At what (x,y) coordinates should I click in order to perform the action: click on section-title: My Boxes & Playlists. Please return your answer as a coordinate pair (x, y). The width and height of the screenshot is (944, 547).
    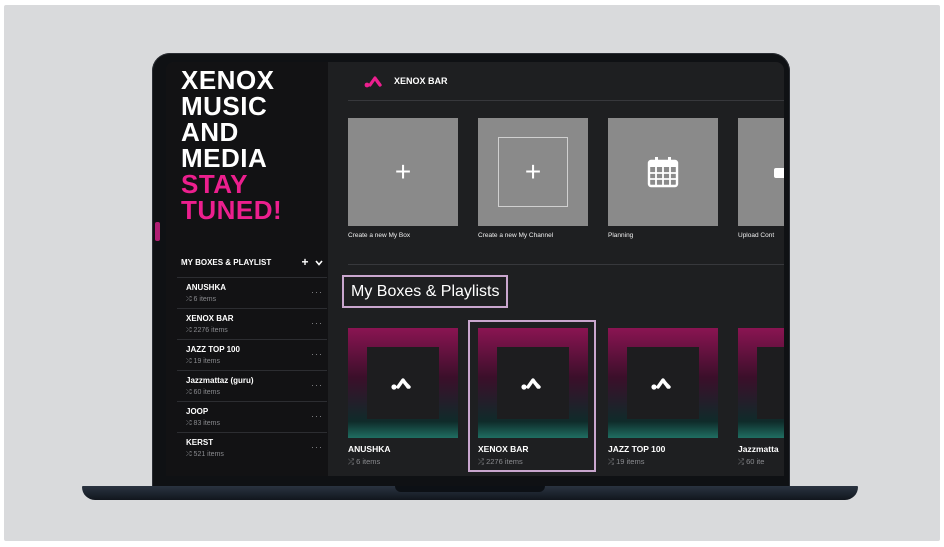
    Looking at the image, I should click on (425, 291).